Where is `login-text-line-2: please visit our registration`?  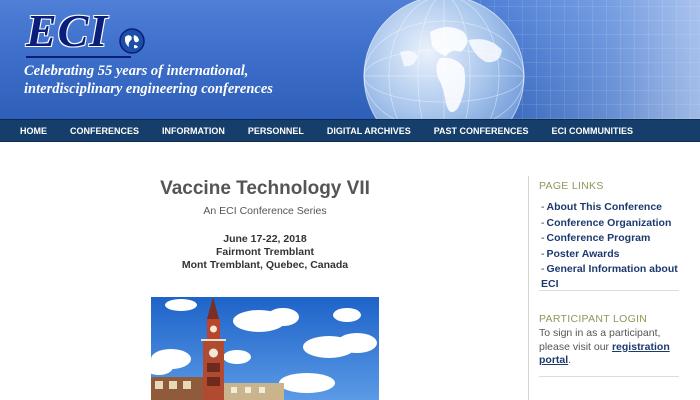 login-text-line-2: please visit our registration is located at coordinates (611, 348).